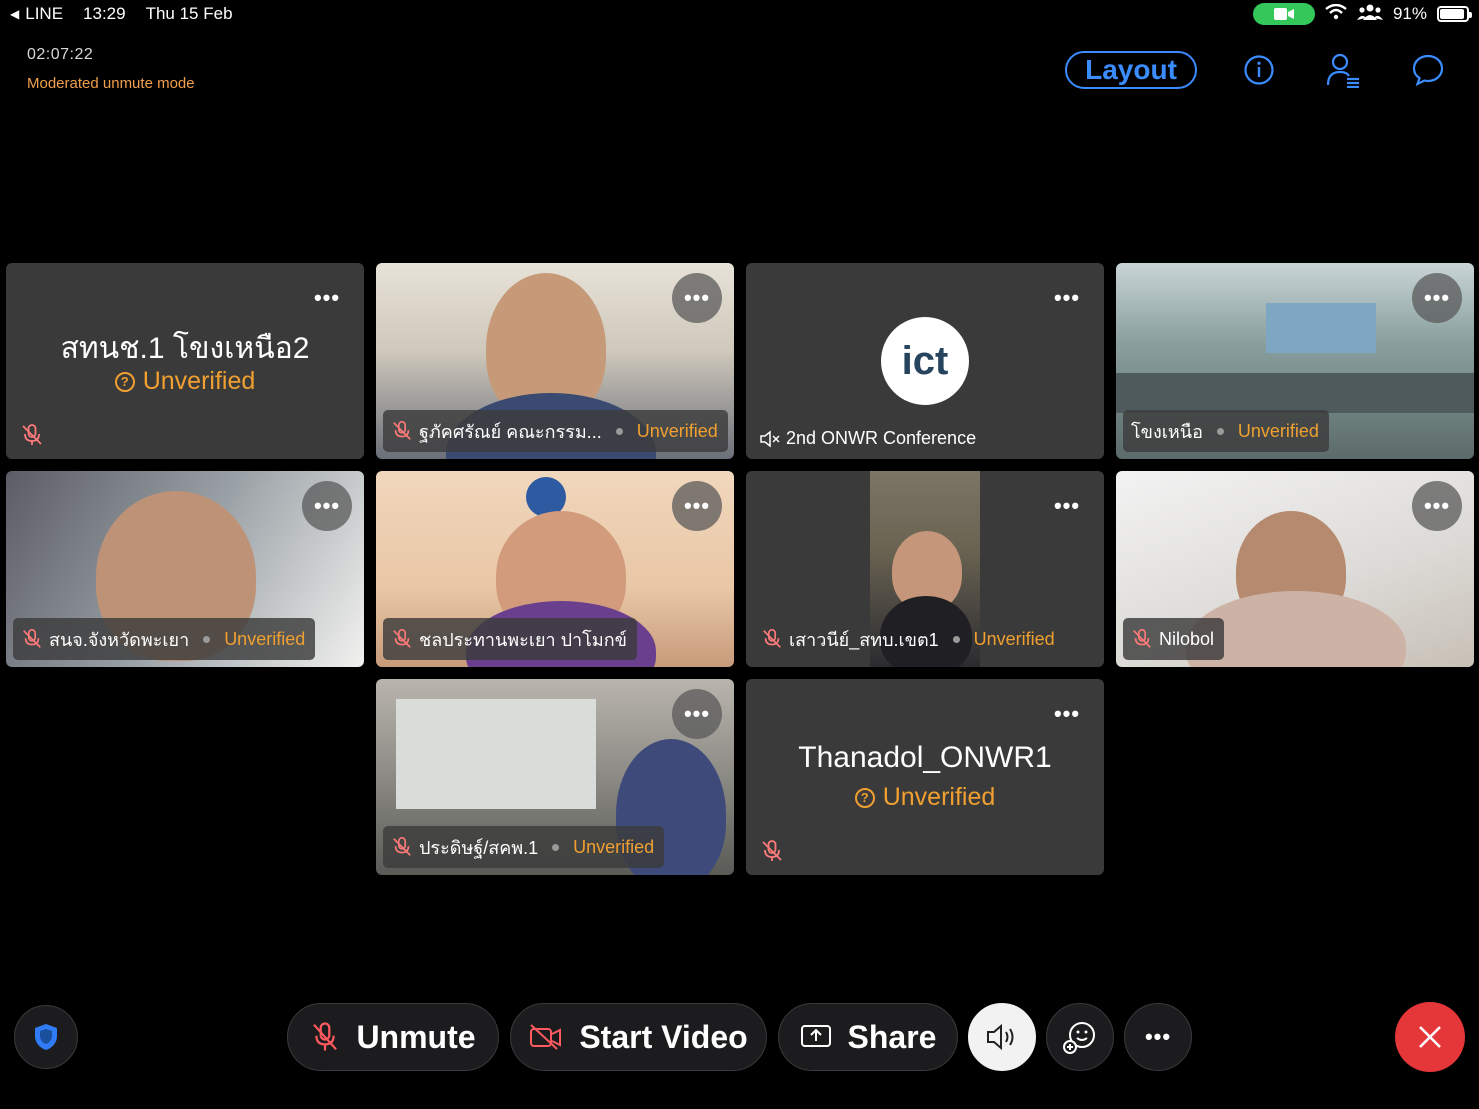 The width and height of the screenshot is (1479, 1109). Describe the element at coordinates (44, 14) in the screenshot. I see `back-app-label: LINE` at that location.